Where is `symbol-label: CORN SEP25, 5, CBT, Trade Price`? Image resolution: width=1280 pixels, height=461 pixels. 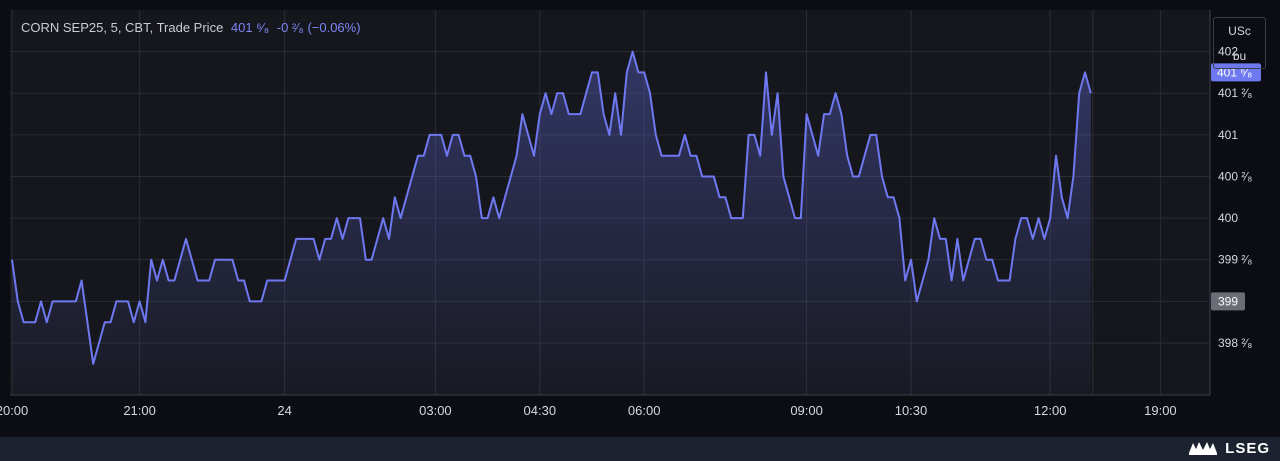 symbol-label: CORN SEP25, 5, CBT, Trade Price is located at coordinates (122, 27).